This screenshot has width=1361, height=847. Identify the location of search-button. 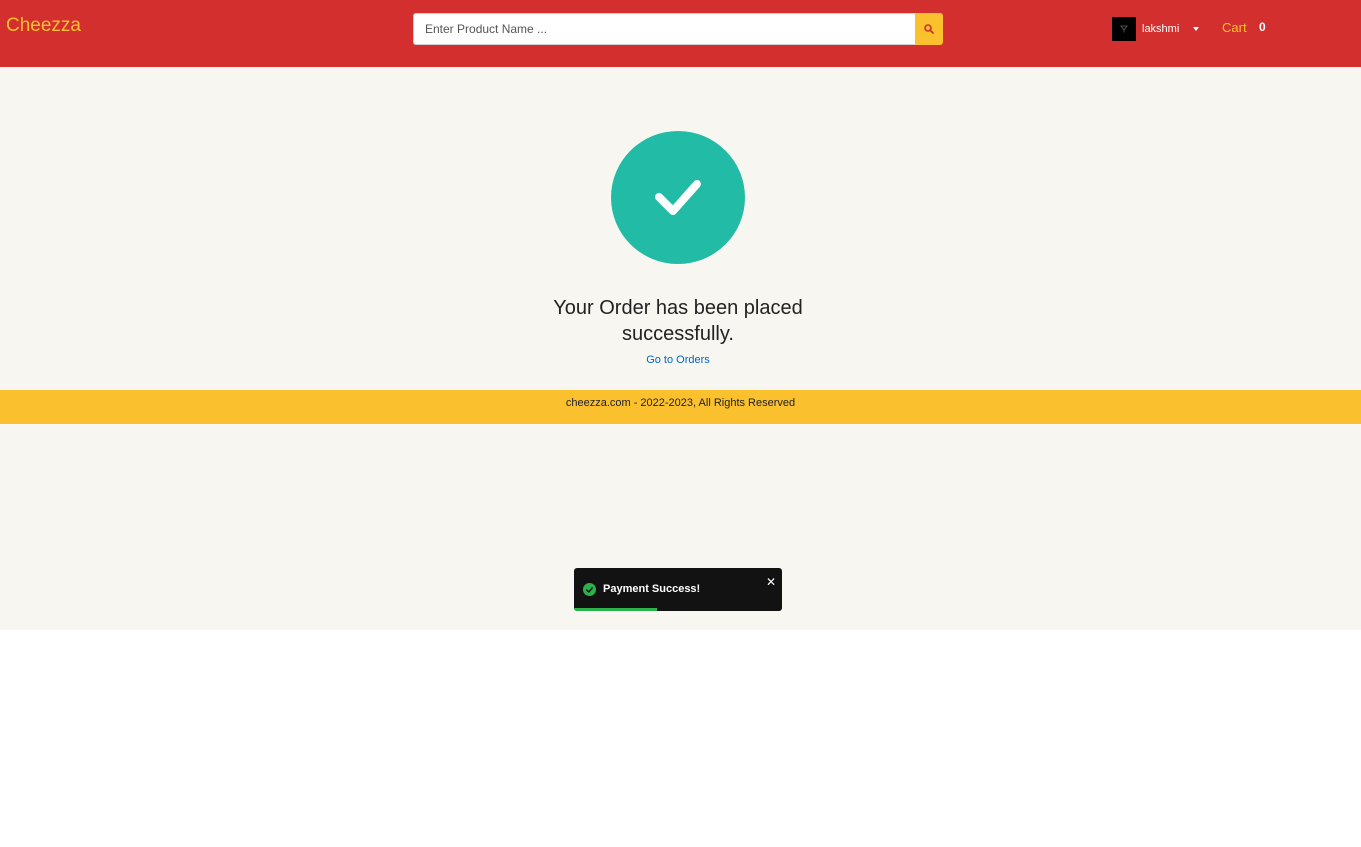
(929, 29).